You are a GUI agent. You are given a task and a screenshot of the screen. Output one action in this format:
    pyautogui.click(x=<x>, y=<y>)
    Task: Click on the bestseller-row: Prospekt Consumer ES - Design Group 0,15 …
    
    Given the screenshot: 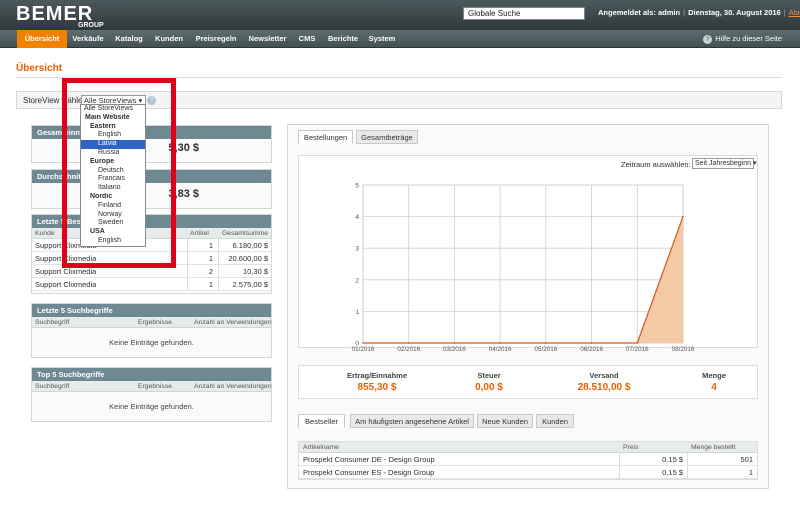 What is the action you would take?
    pyautogui.click(x=528, y=472)
    